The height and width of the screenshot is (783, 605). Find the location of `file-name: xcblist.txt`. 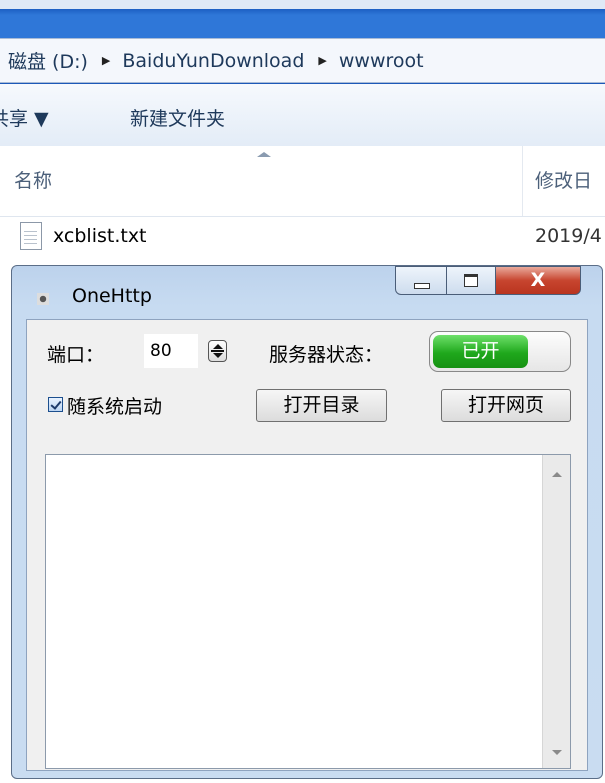

file-name: xcblist.txt is located at coordinates (100, 236).